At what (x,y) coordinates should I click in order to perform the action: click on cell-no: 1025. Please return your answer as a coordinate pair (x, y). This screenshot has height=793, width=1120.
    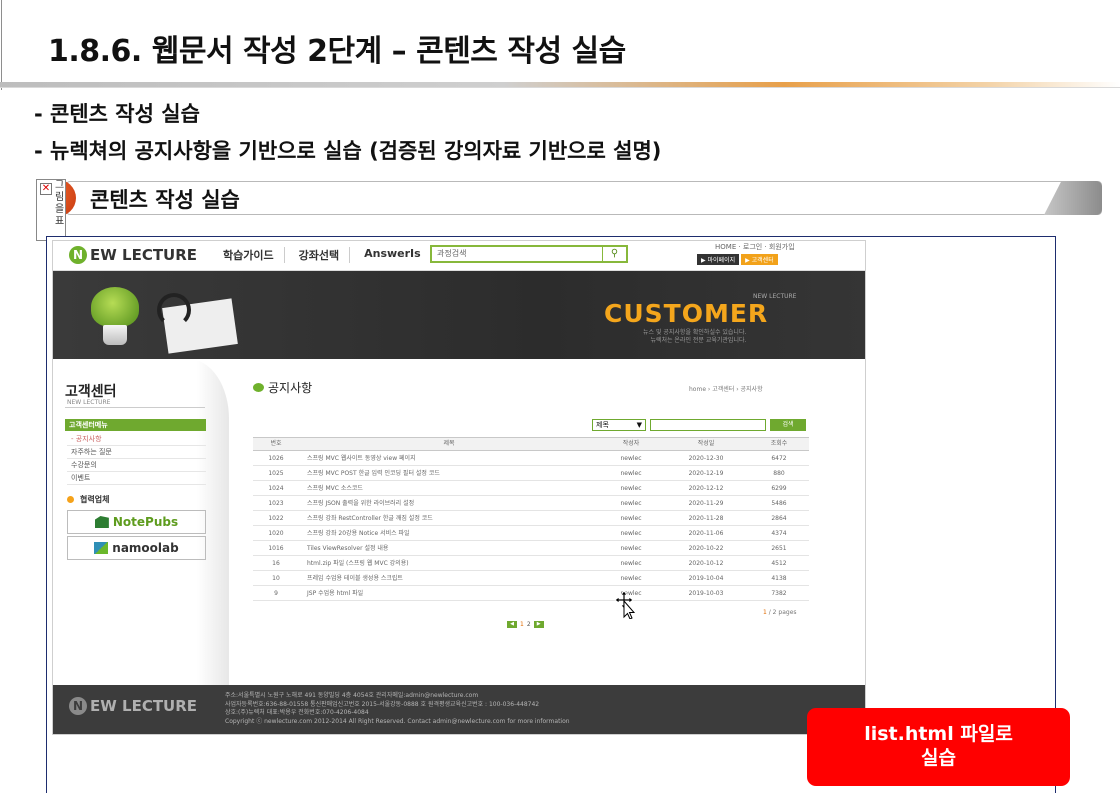
    Looking at the image, I should click on (276, 473).